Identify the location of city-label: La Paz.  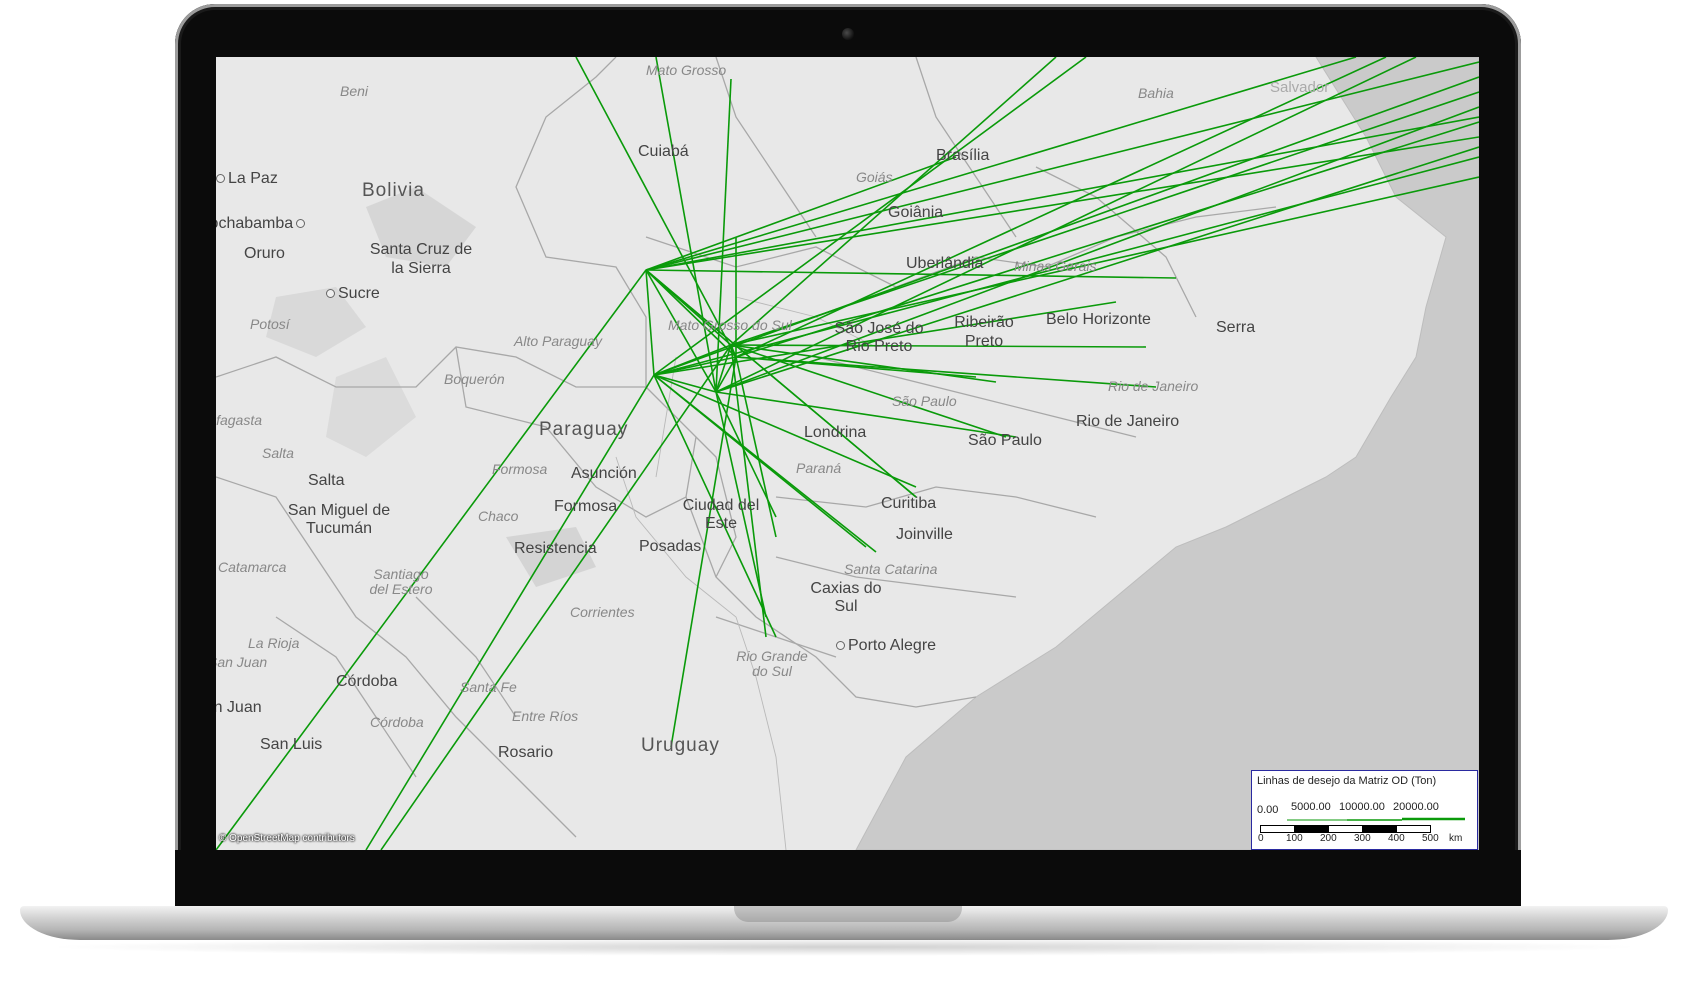
(247, 179).